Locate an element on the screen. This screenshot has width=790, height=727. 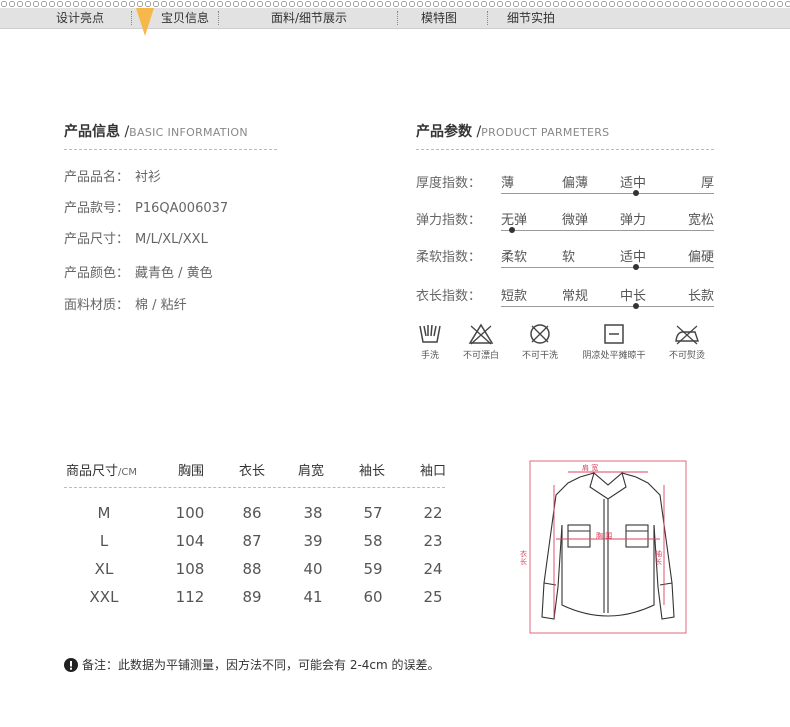
nav-item-product-info: 宝贝信息 is located at coordinates (185, 18).